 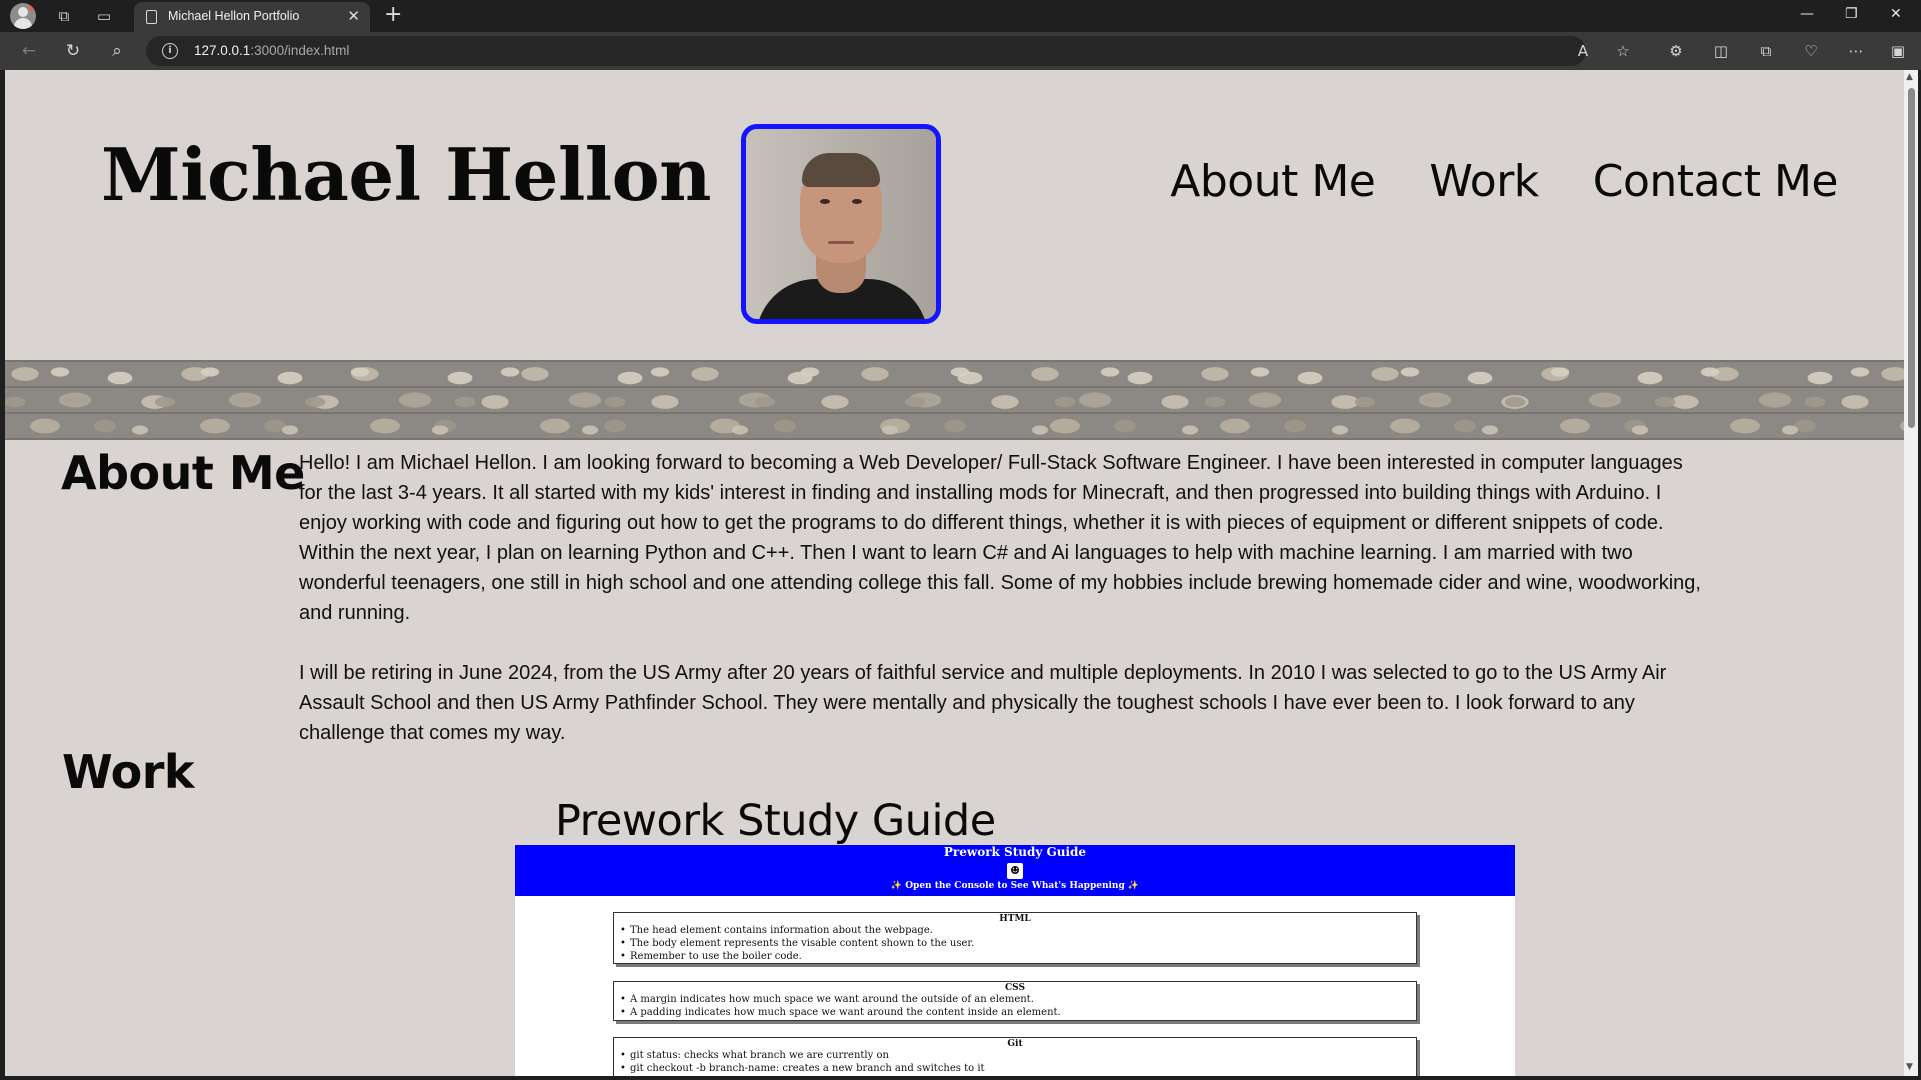 I want to click on project-title: Prework Study Guide, so click(x=775, y=821).